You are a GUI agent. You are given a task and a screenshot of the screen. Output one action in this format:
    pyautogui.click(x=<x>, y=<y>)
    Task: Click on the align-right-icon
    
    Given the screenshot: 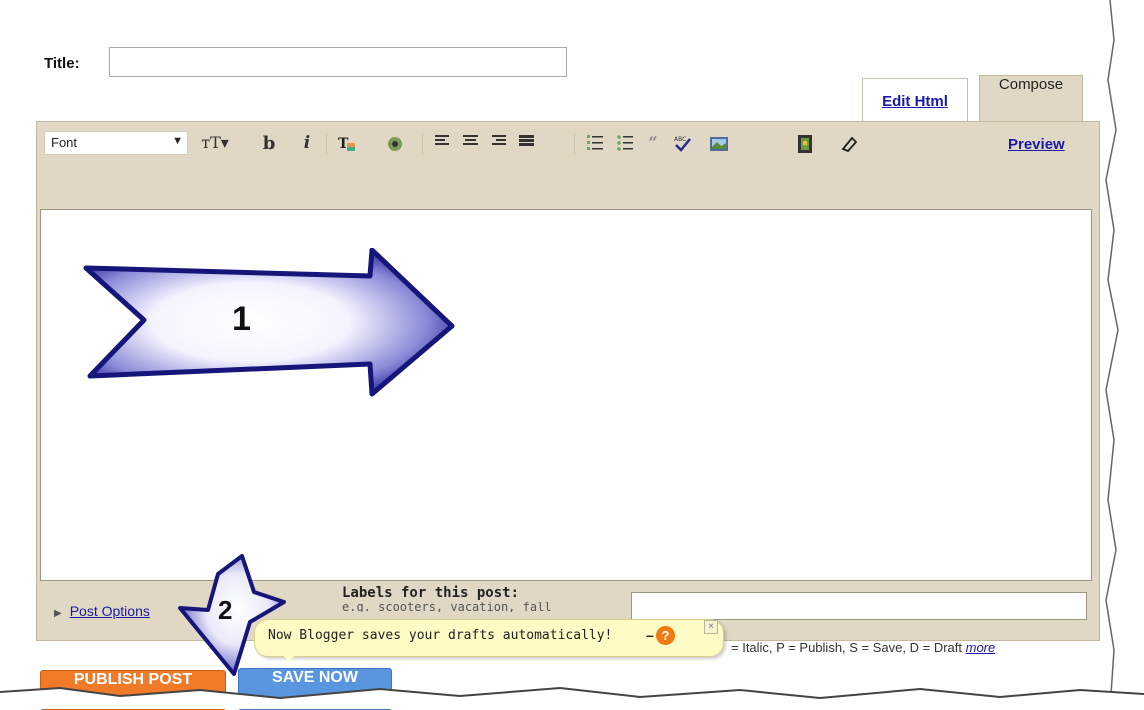 What is the action you would take?
    pyautogui.click(x=499, y=144)
    